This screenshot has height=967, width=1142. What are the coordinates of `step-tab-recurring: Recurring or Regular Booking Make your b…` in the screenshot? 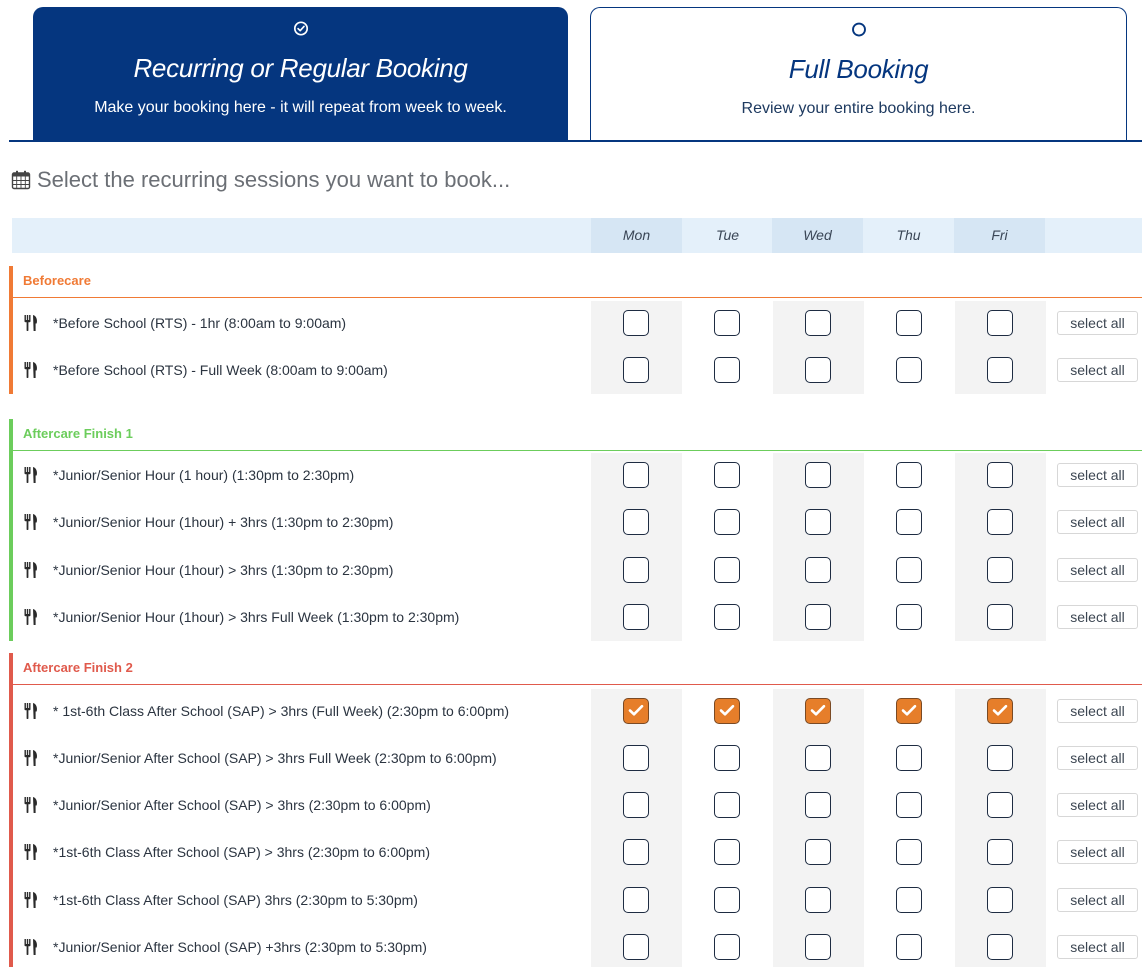 It's located at (300, 74).